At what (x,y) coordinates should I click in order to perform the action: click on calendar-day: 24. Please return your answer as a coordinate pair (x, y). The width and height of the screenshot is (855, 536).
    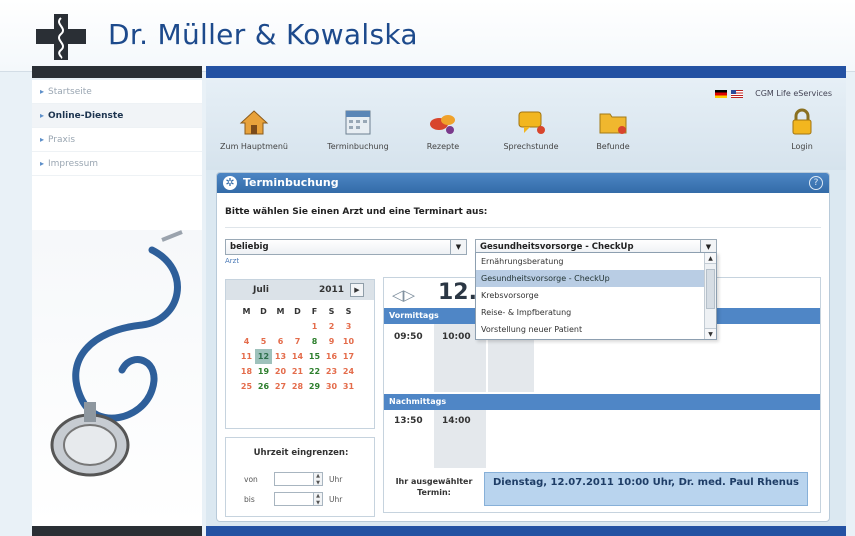
    Looking at the image, I should click on (348, 371).